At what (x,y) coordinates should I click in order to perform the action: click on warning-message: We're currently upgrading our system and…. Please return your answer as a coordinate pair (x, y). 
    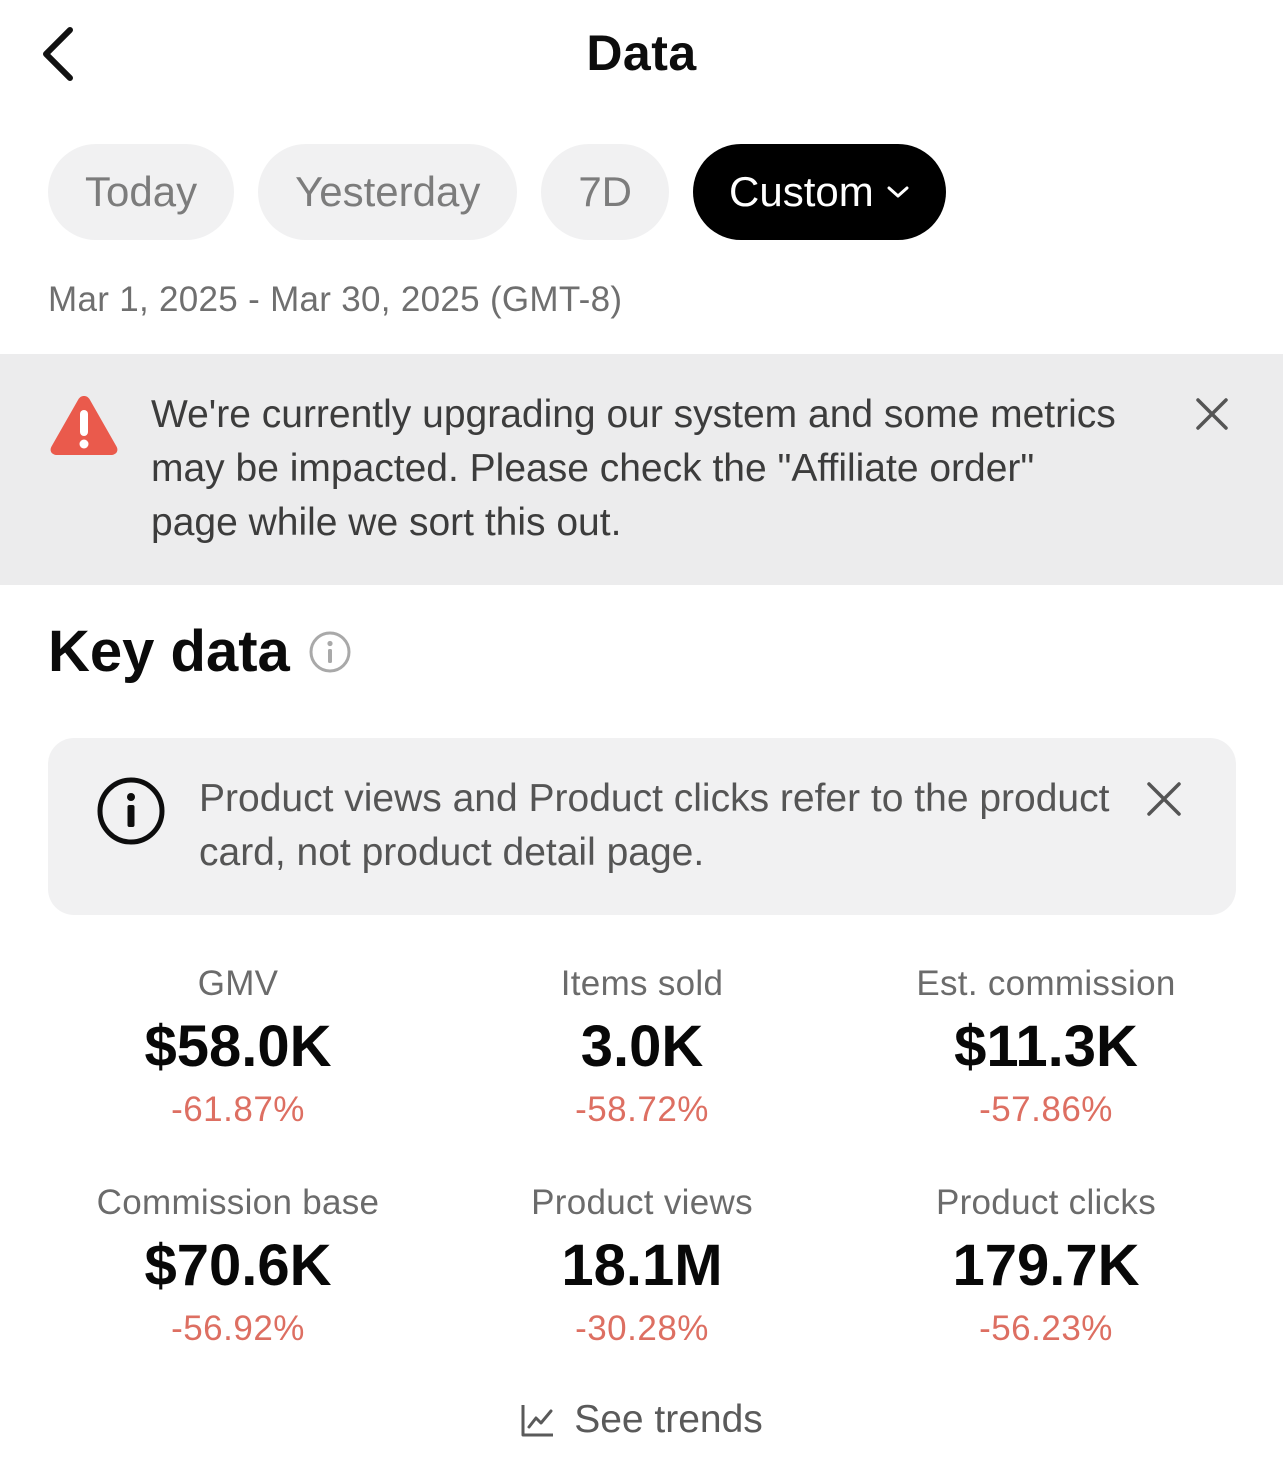
    Looking at the image, I should click on (633, 468).